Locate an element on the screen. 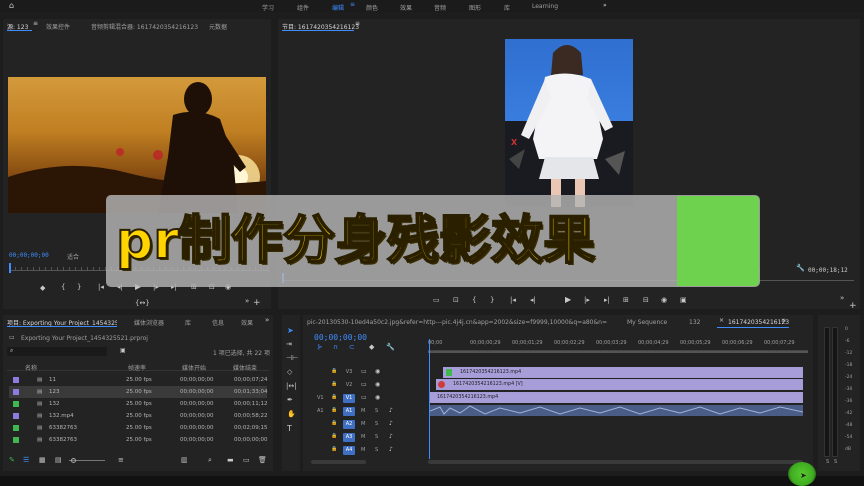  ripple-edit-icon: ⊣⊢ is located at coordinates (292, 358).